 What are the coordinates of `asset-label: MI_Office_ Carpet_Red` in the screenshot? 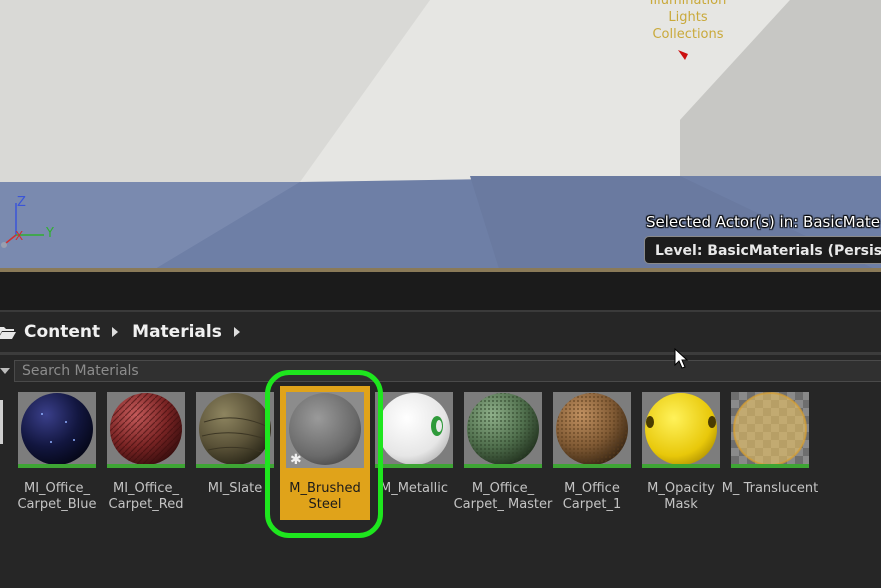 It's located at (146, 496).